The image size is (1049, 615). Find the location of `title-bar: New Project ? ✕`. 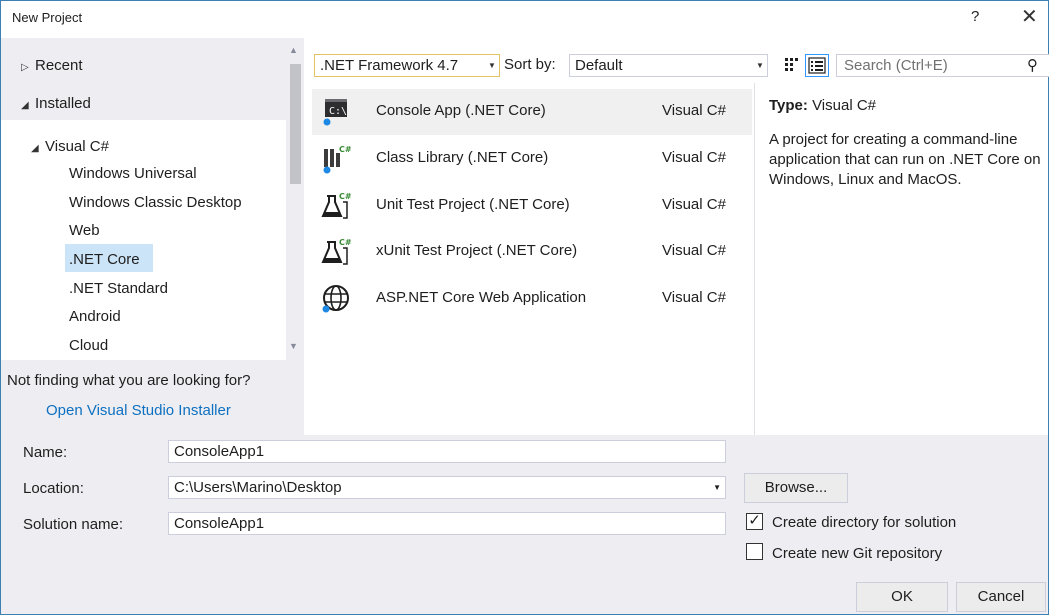

title-bar: New Project ? ✕ is located at coordinates (524, 19).